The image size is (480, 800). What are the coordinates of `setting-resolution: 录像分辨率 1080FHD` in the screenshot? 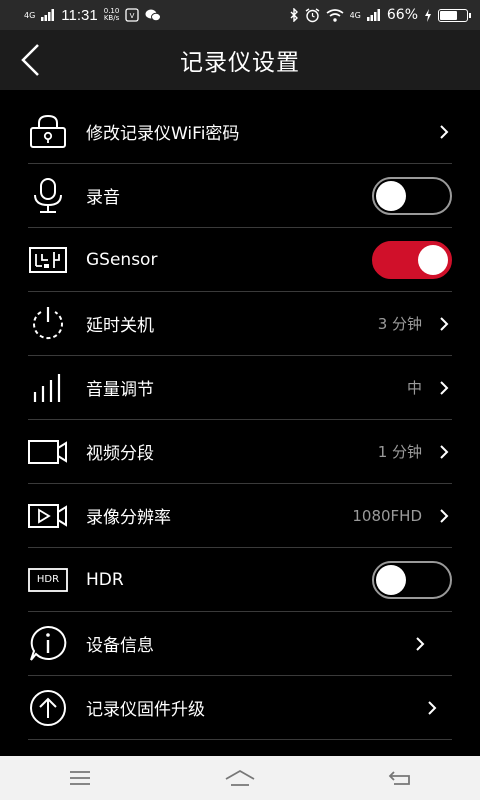 It's located at (240, 516).